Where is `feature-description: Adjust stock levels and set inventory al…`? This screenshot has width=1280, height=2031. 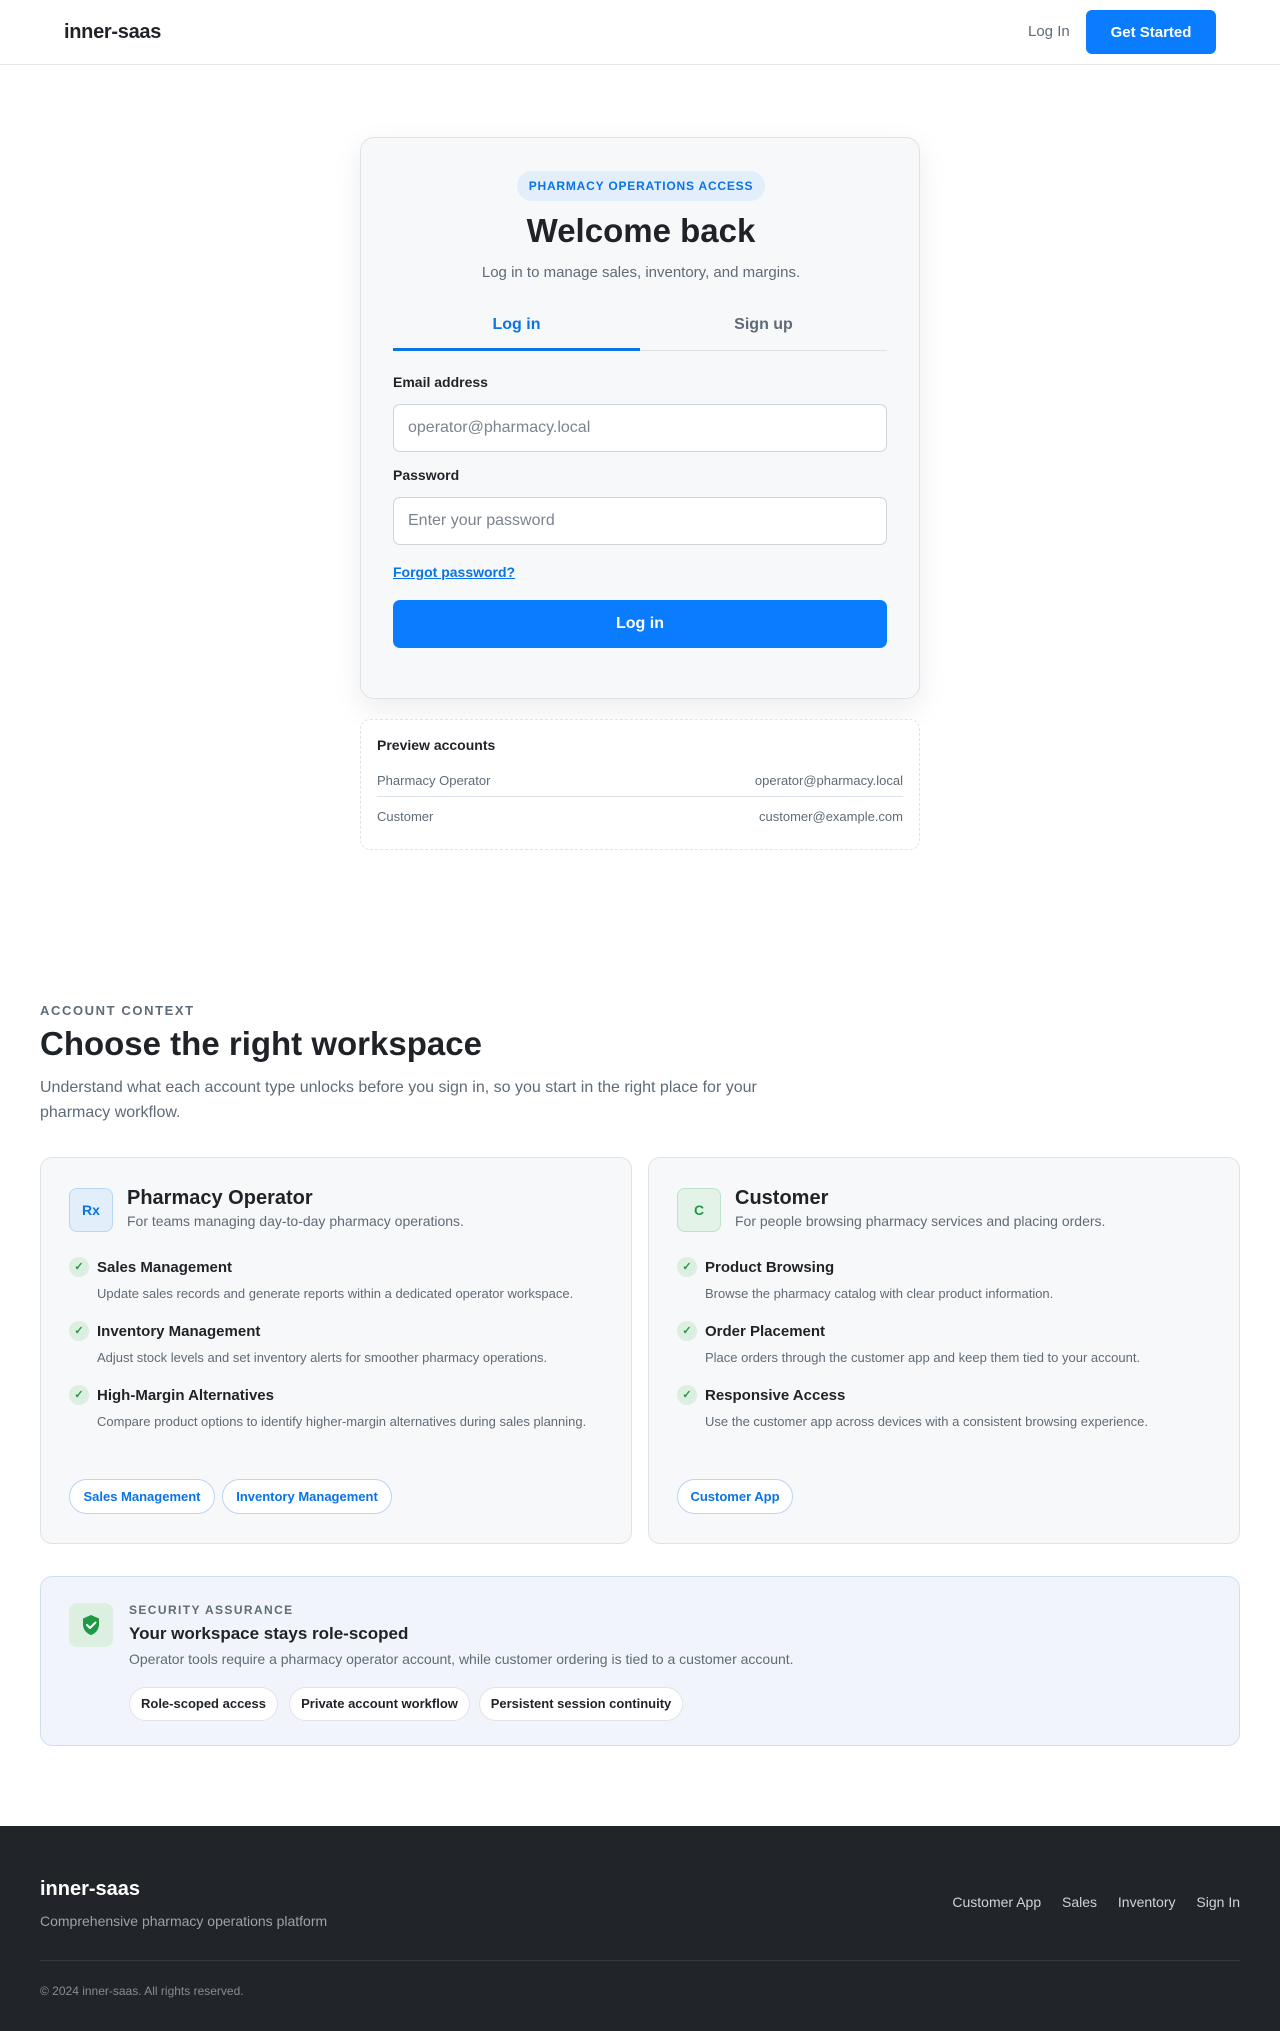 feature-description: Adjust stock levels and set inventory al… is located at coordinates (322, 1357).